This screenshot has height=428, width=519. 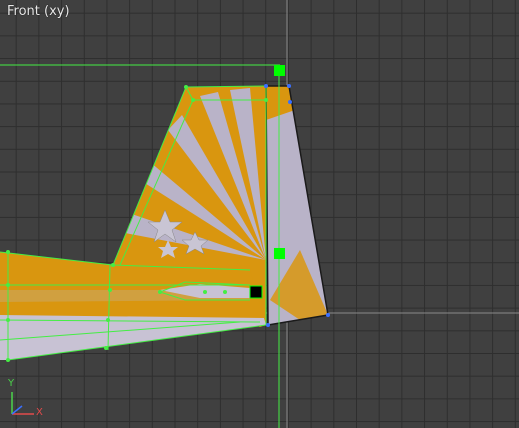 What do you see at coordinates (279, 70) in the screenshot?
I see `bbox-corner-handle` at bounding box center [279, 70].